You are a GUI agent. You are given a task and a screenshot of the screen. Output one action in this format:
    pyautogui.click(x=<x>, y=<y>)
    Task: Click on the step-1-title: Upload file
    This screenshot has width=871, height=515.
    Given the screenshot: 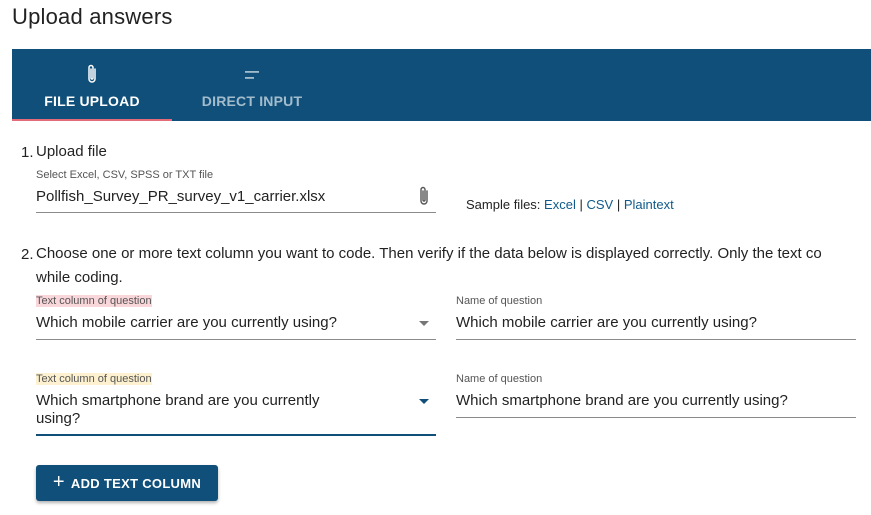 What is the action you would take?
    pyautogui.click(x=71, y=151)
    